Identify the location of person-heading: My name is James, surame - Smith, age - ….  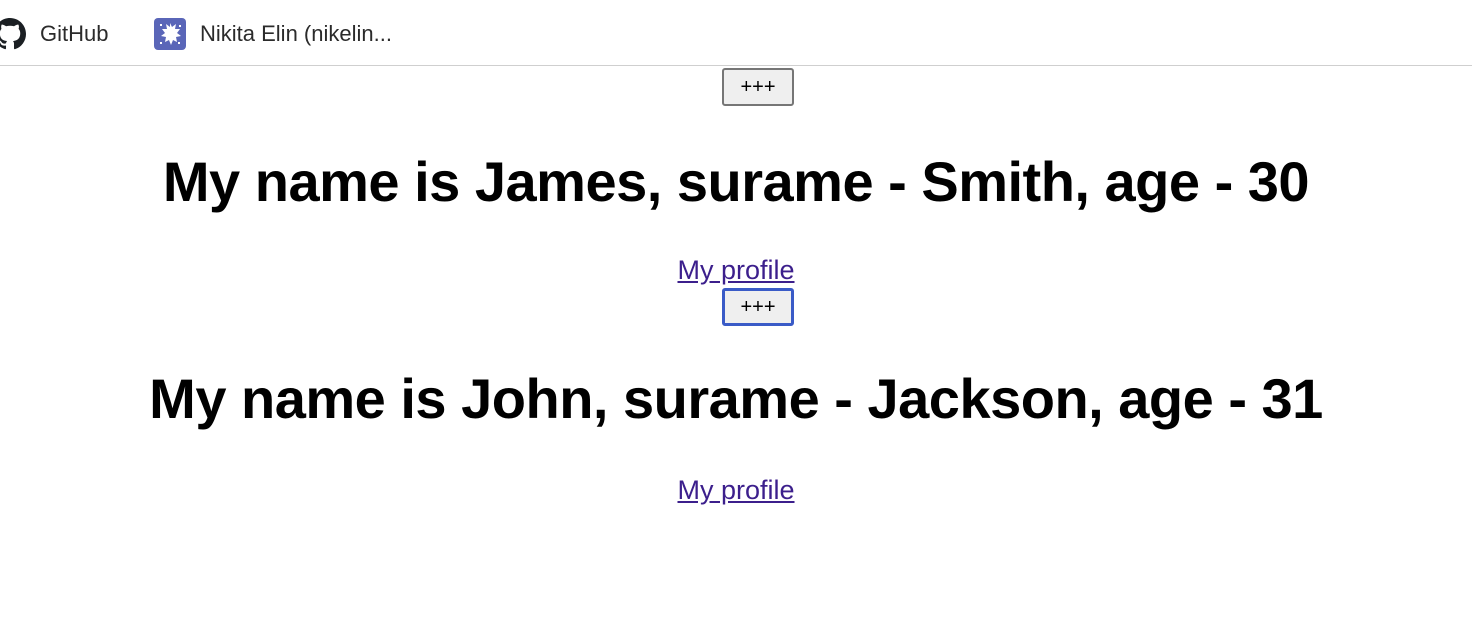
(736, 181).